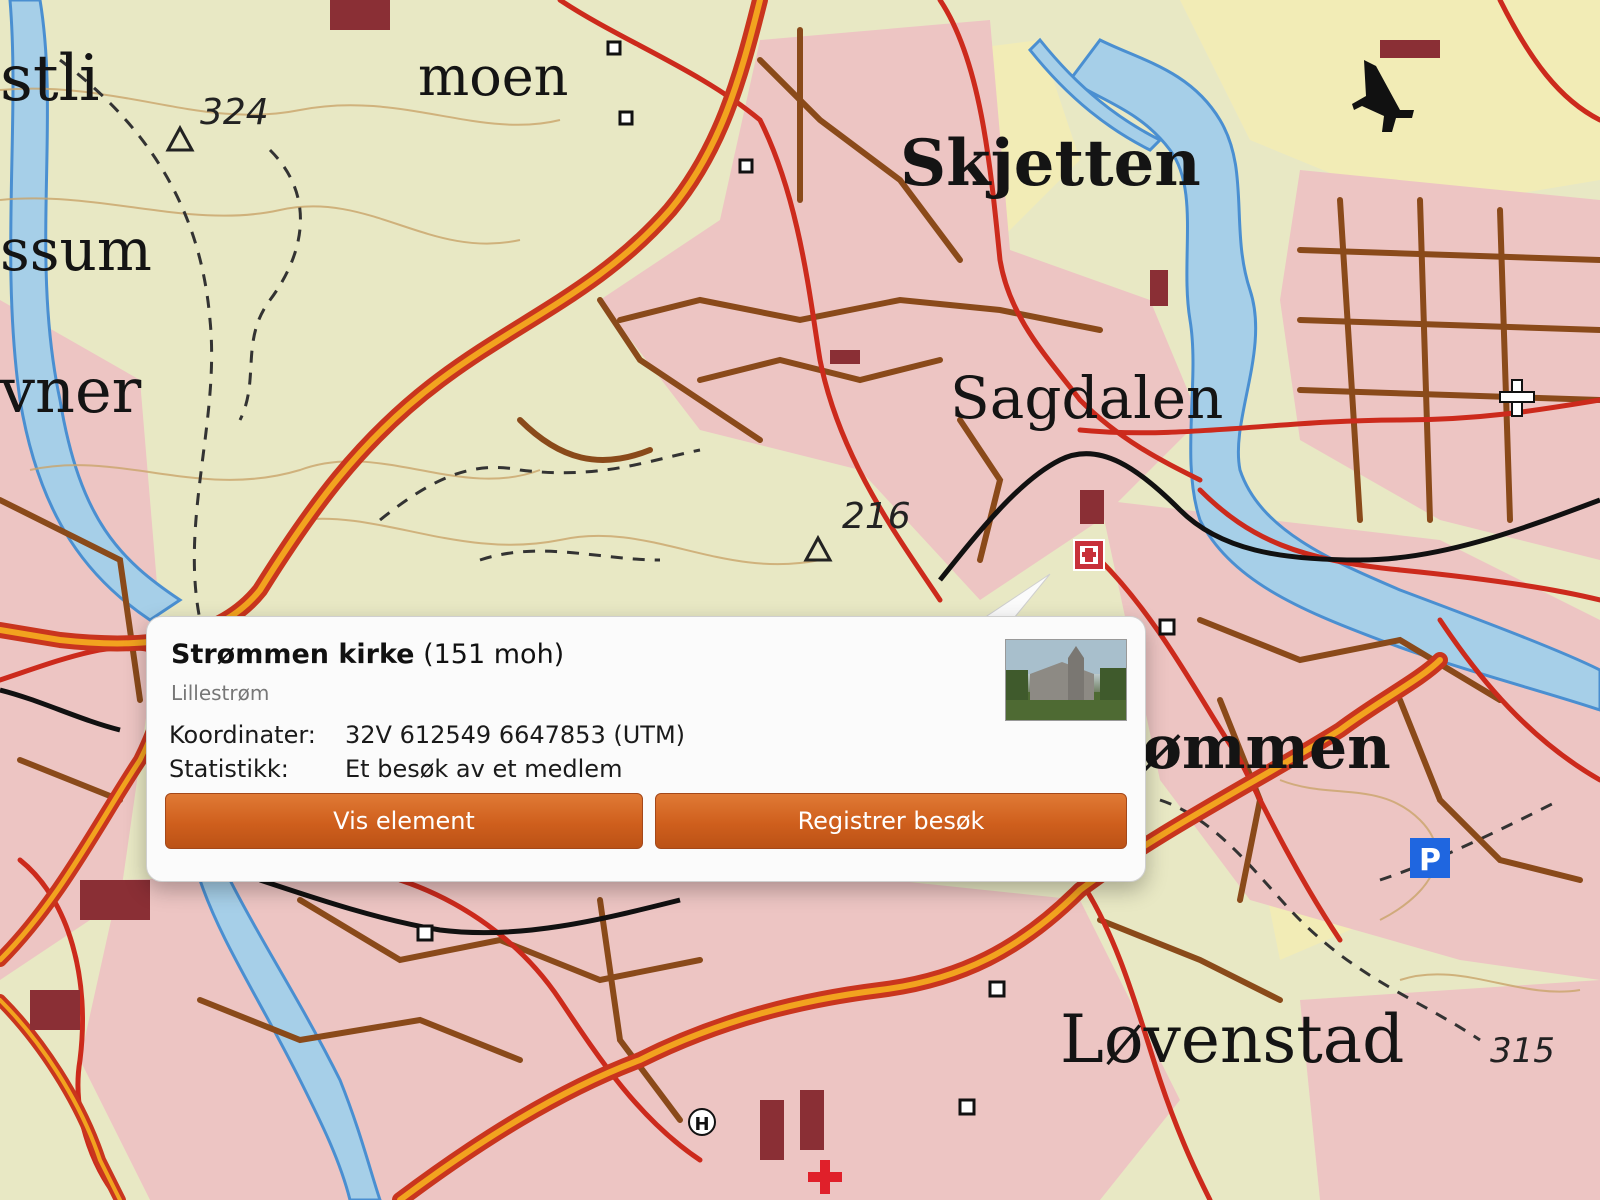 The height and width of the screenshot is (1200, 1600). I want to click on popup-coordinates-row: Koordinater: 32V 612549 6647853 (UTM), so click(427, 735).